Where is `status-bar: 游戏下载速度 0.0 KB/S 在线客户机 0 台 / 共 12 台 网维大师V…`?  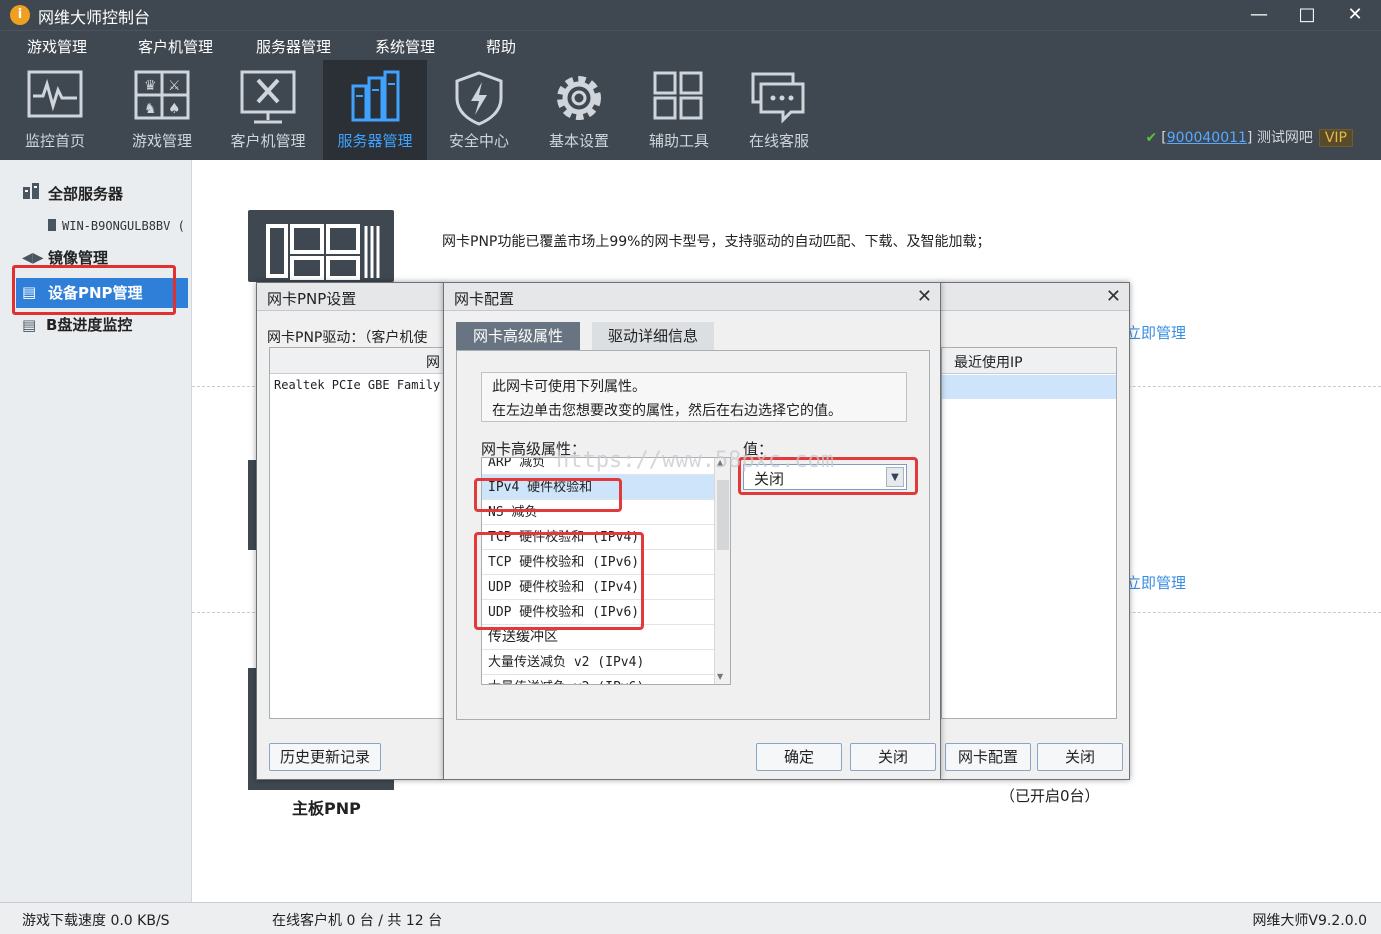
status-bar: 游戏下载速度 0.0 KB/S 在线客户机 0 台 / 共 12 台 网维大师V… is located at coordinates (690, 918).